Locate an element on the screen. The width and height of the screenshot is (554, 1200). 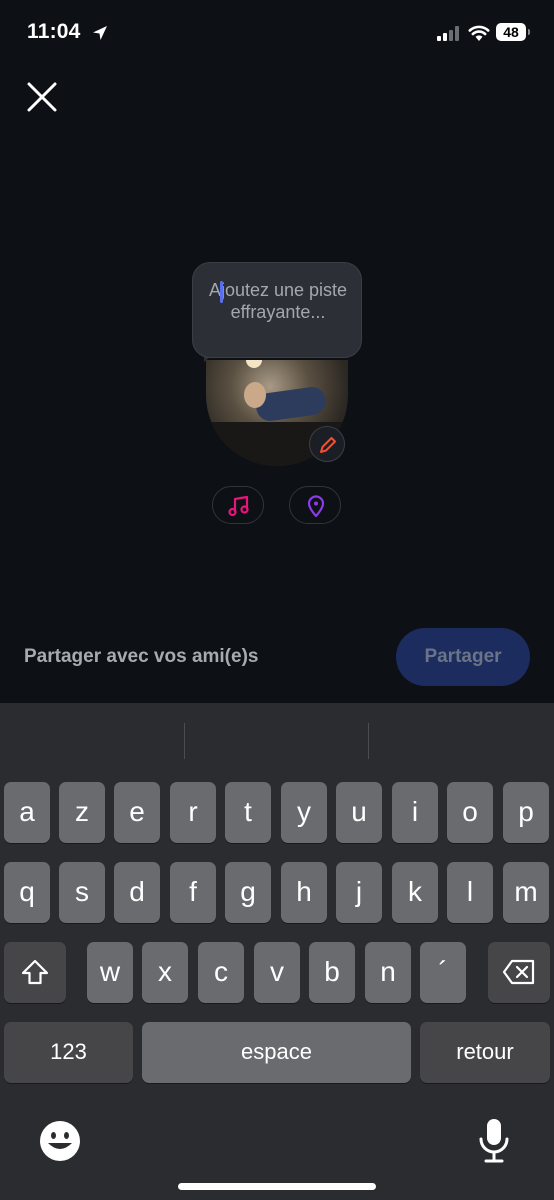
battery-indicator: 48 is located at coordinates (513, 32).